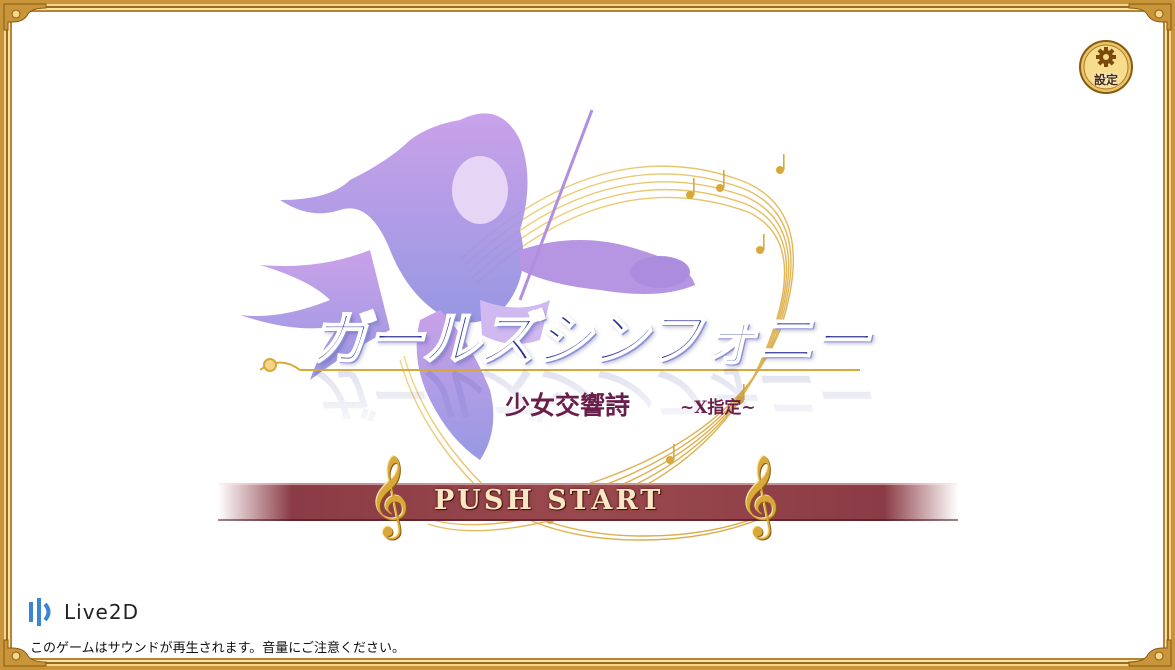 The image size is (1175, 670). Describe the element at coordinates (1105, 80) in the screenshot. I see `settings-label: 設定` at that location.